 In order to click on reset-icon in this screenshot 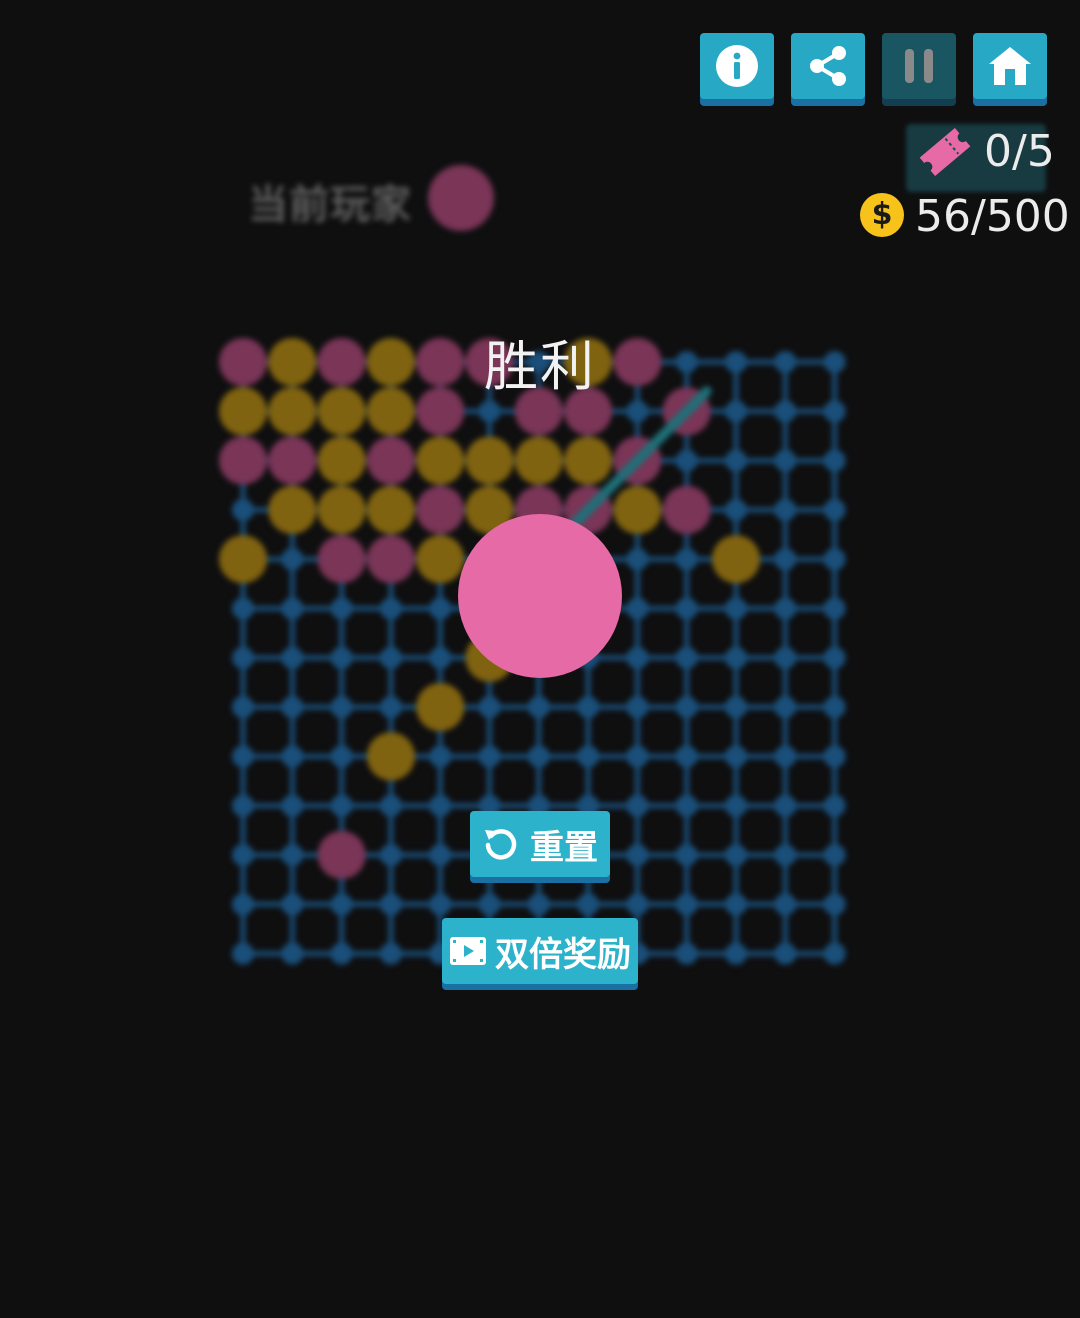, I will do `click(500, 844)`.